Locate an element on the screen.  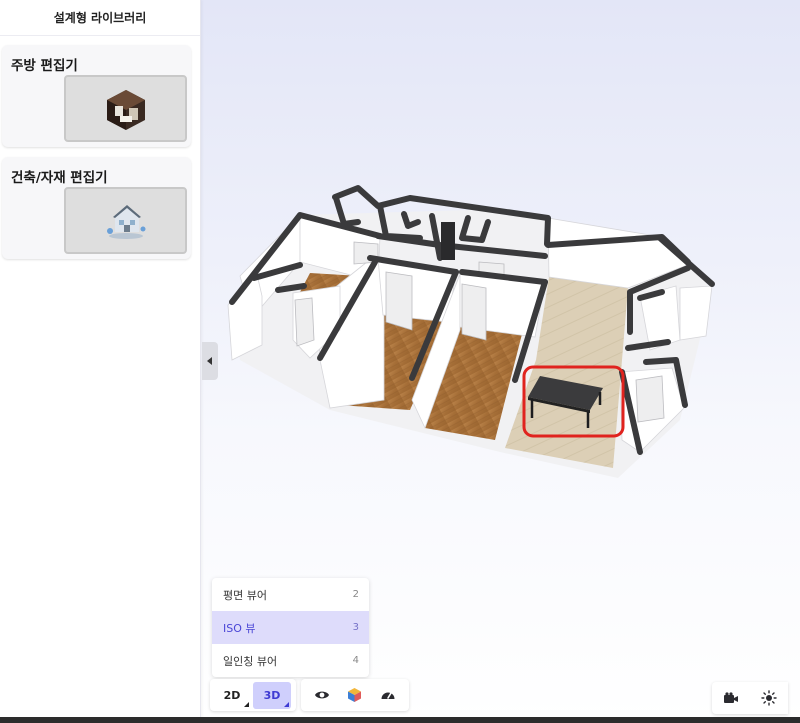
video-camera-icon is located at coordinates (731, 697).